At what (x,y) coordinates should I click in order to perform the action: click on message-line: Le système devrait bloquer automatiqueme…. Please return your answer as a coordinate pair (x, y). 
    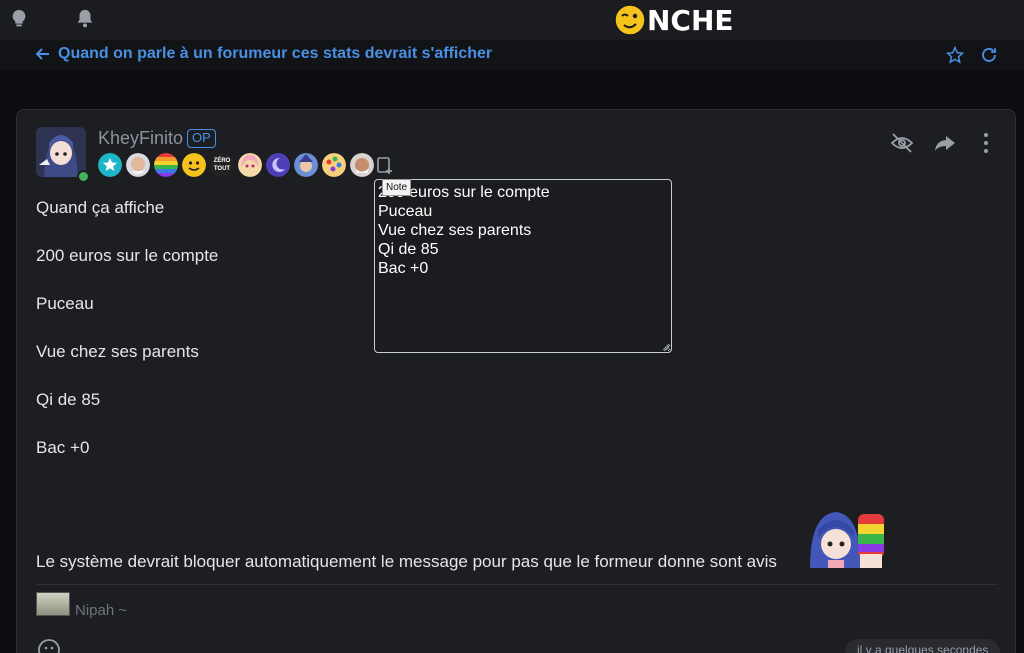
    Looking at the image, I should click on (406, 561).